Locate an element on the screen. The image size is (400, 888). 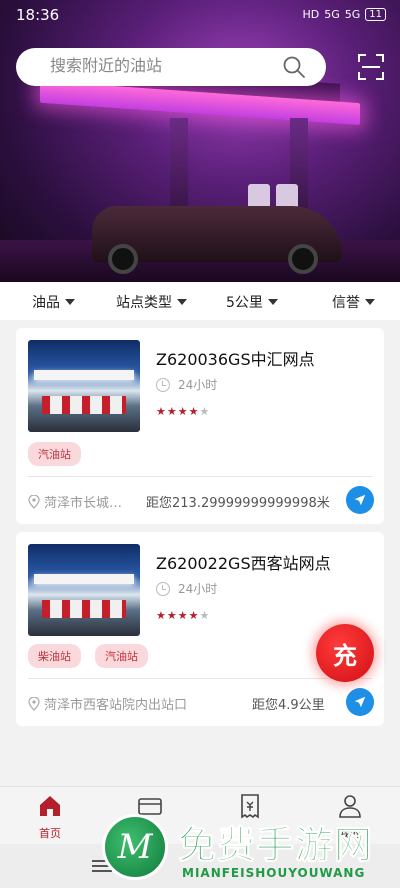
station-distance: 距您4.9公里 is located at coordinates (288, 705).